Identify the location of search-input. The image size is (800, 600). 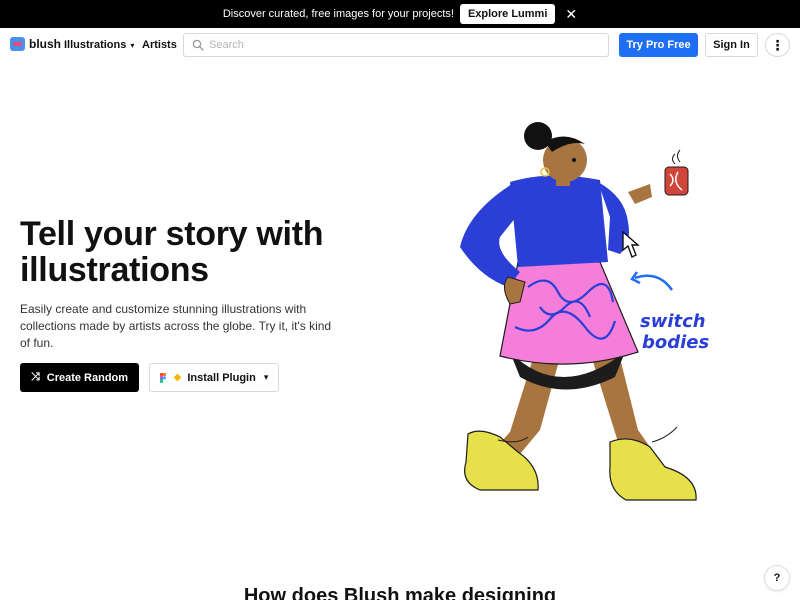
(399, 45).